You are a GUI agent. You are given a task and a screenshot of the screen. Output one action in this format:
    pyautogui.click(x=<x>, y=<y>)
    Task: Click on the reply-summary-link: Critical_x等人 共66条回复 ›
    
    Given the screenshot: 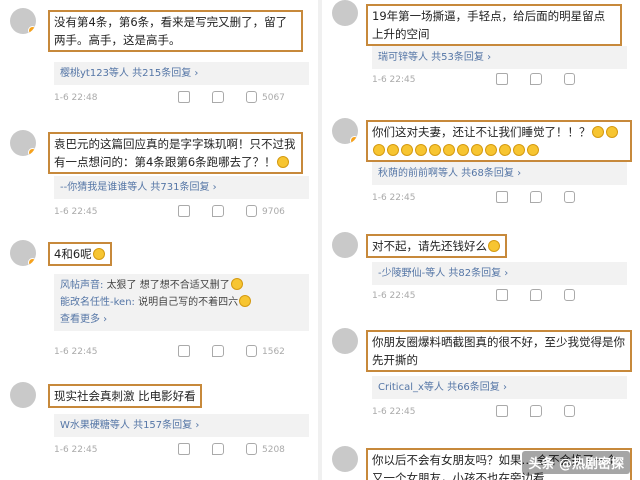 What is the action you would take?
    pyautogui.click(x=442, y=387)
    